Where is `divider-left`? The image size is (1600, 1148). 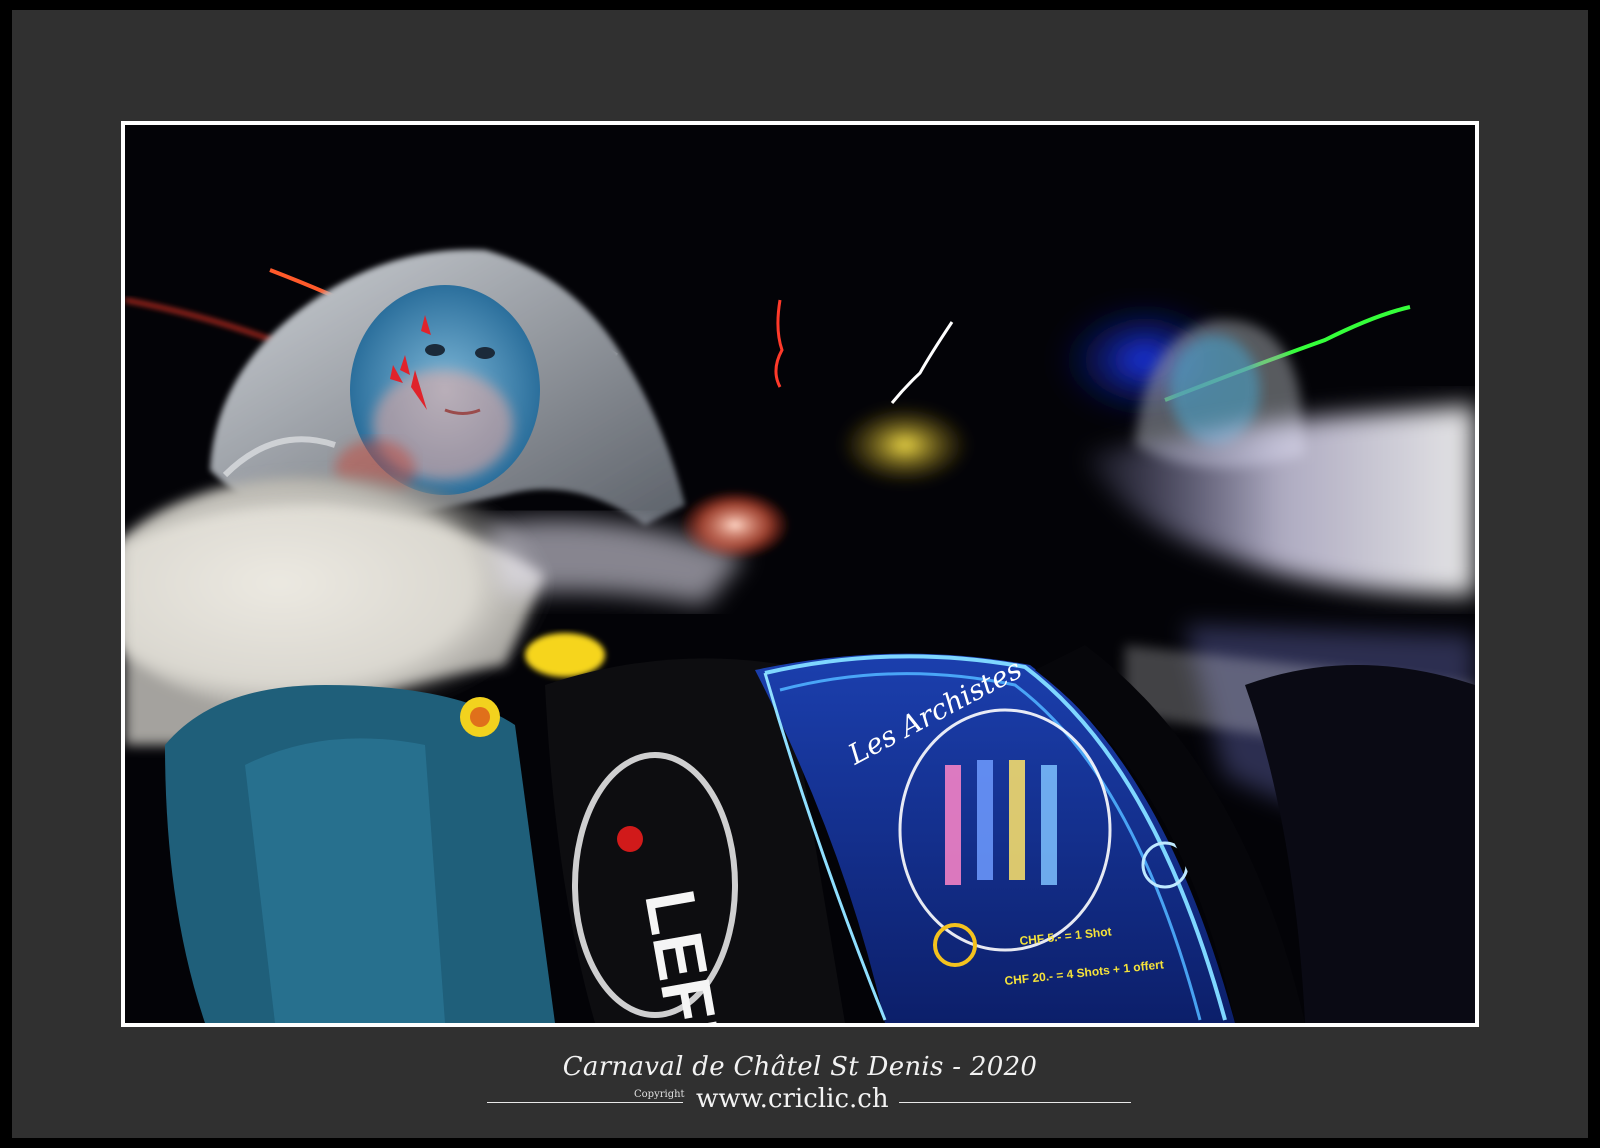
divider-left is located at coordinates (585, 1102).